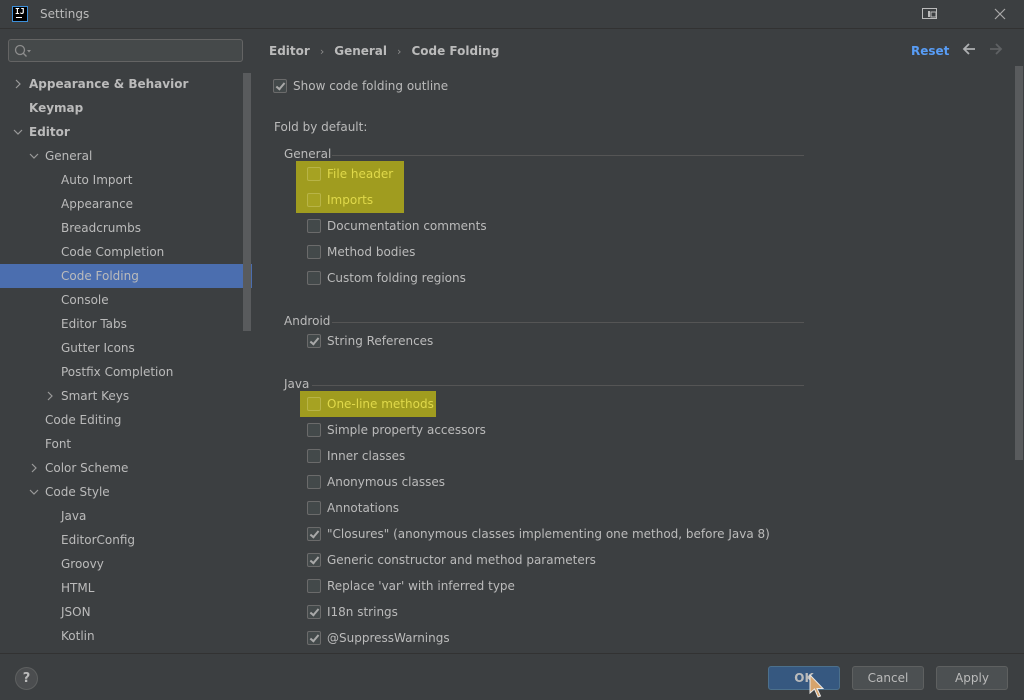 This screenshot has height=700, width=1024. I want to click on settings-search-input, so click(125, 50).